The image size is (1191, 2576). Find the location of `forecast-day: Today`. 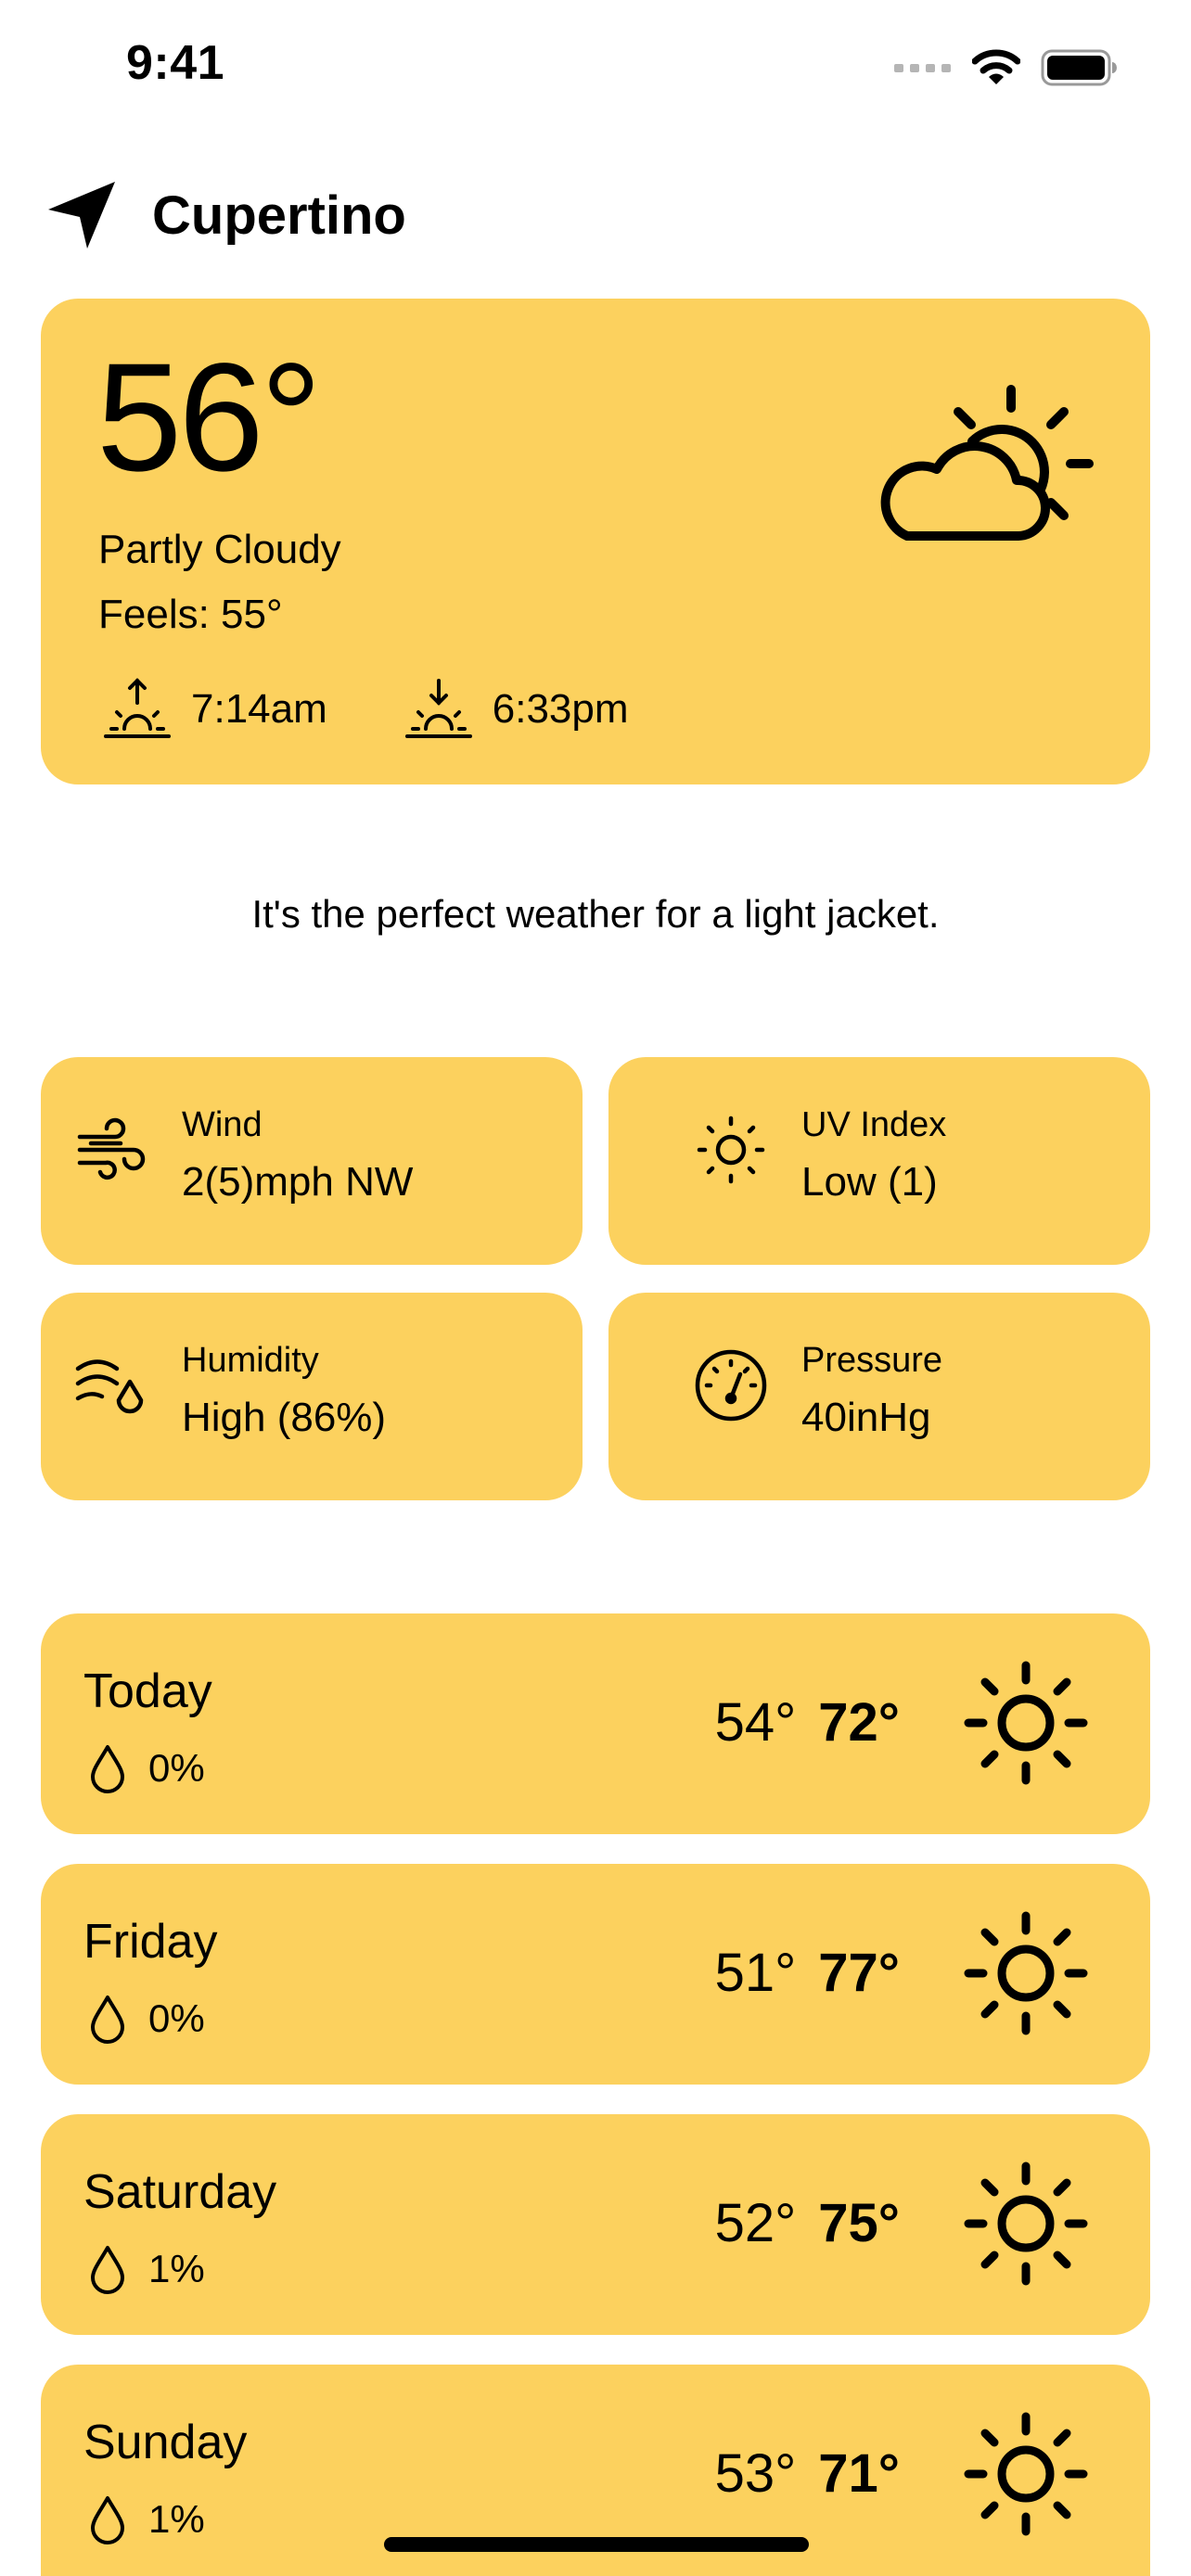

forecast-day: Today is located at coordinates (147, 1691).